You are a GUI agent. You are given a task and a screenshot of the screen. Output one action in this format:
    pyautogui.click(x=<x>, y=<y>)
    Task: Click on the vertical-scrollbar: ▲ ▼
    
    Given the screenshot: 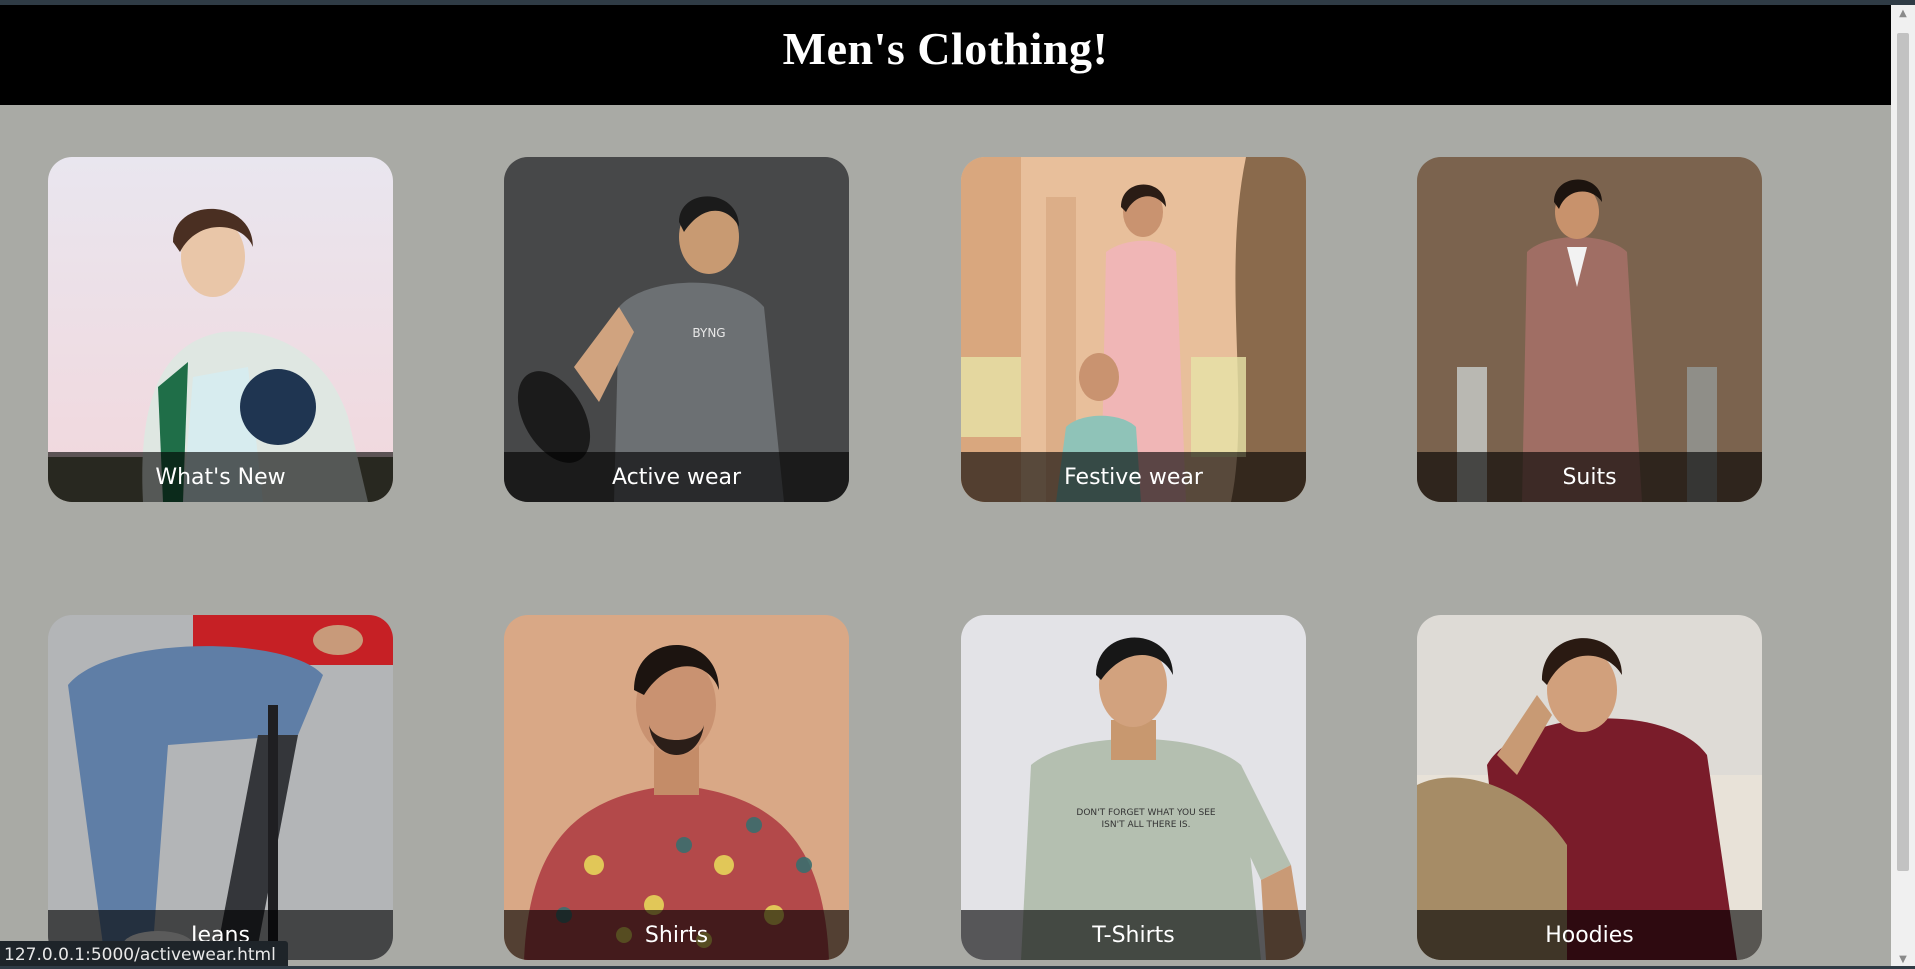 What is the action you would take?
    pyautogui.click(x=1903, y=487)
    